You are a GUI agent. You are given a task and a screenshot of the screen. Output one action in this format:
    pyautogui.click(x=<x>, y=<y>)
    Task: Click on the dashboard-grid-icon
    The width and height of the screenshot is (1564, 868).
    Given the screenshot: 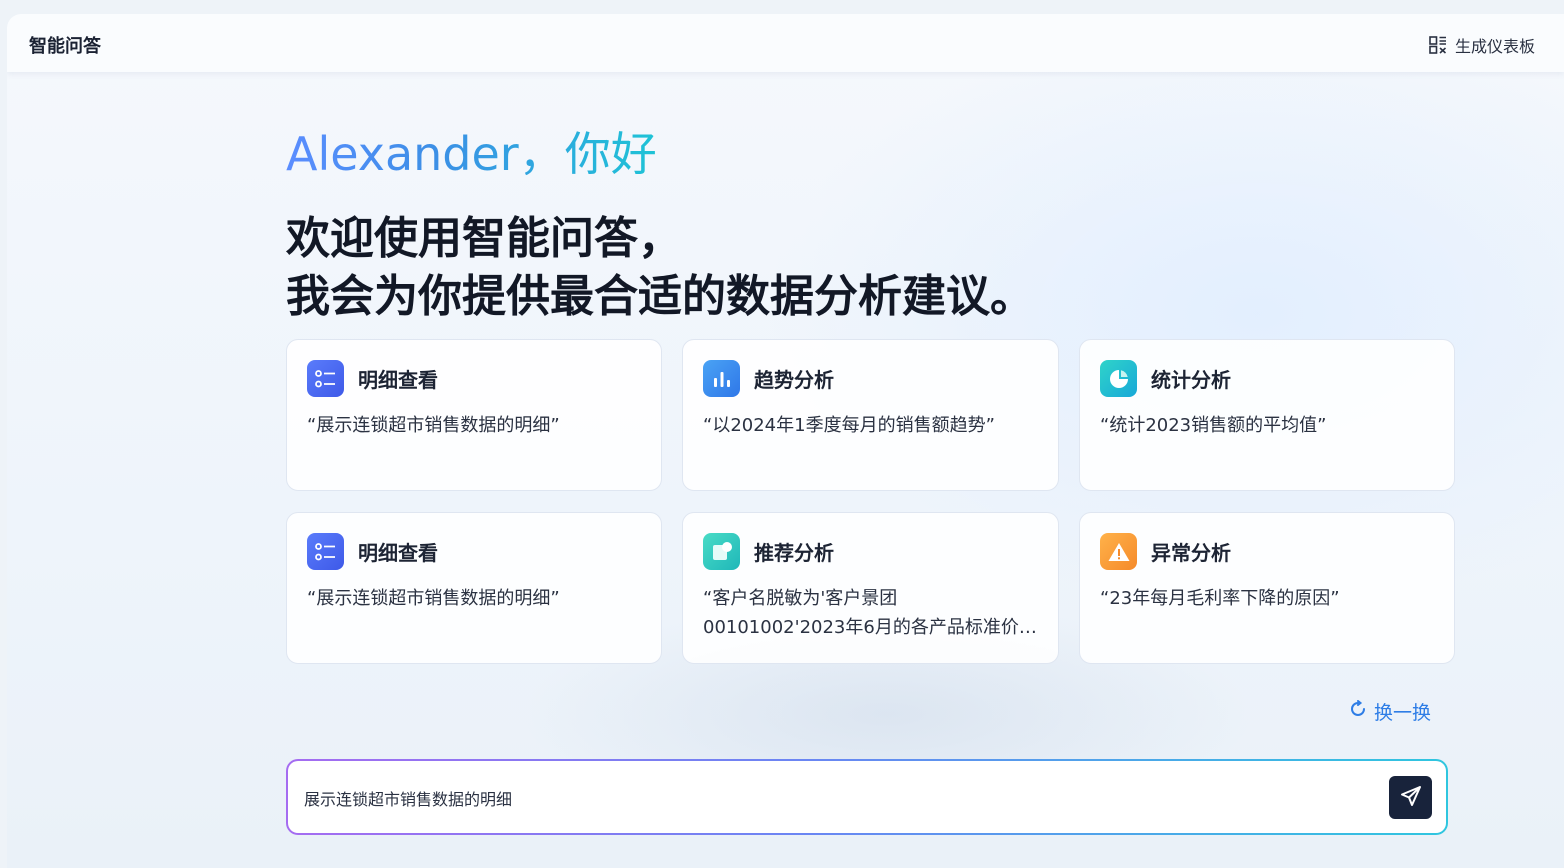 What is the action you would take?
    pyautogui.click(x=1438, y=45)
    